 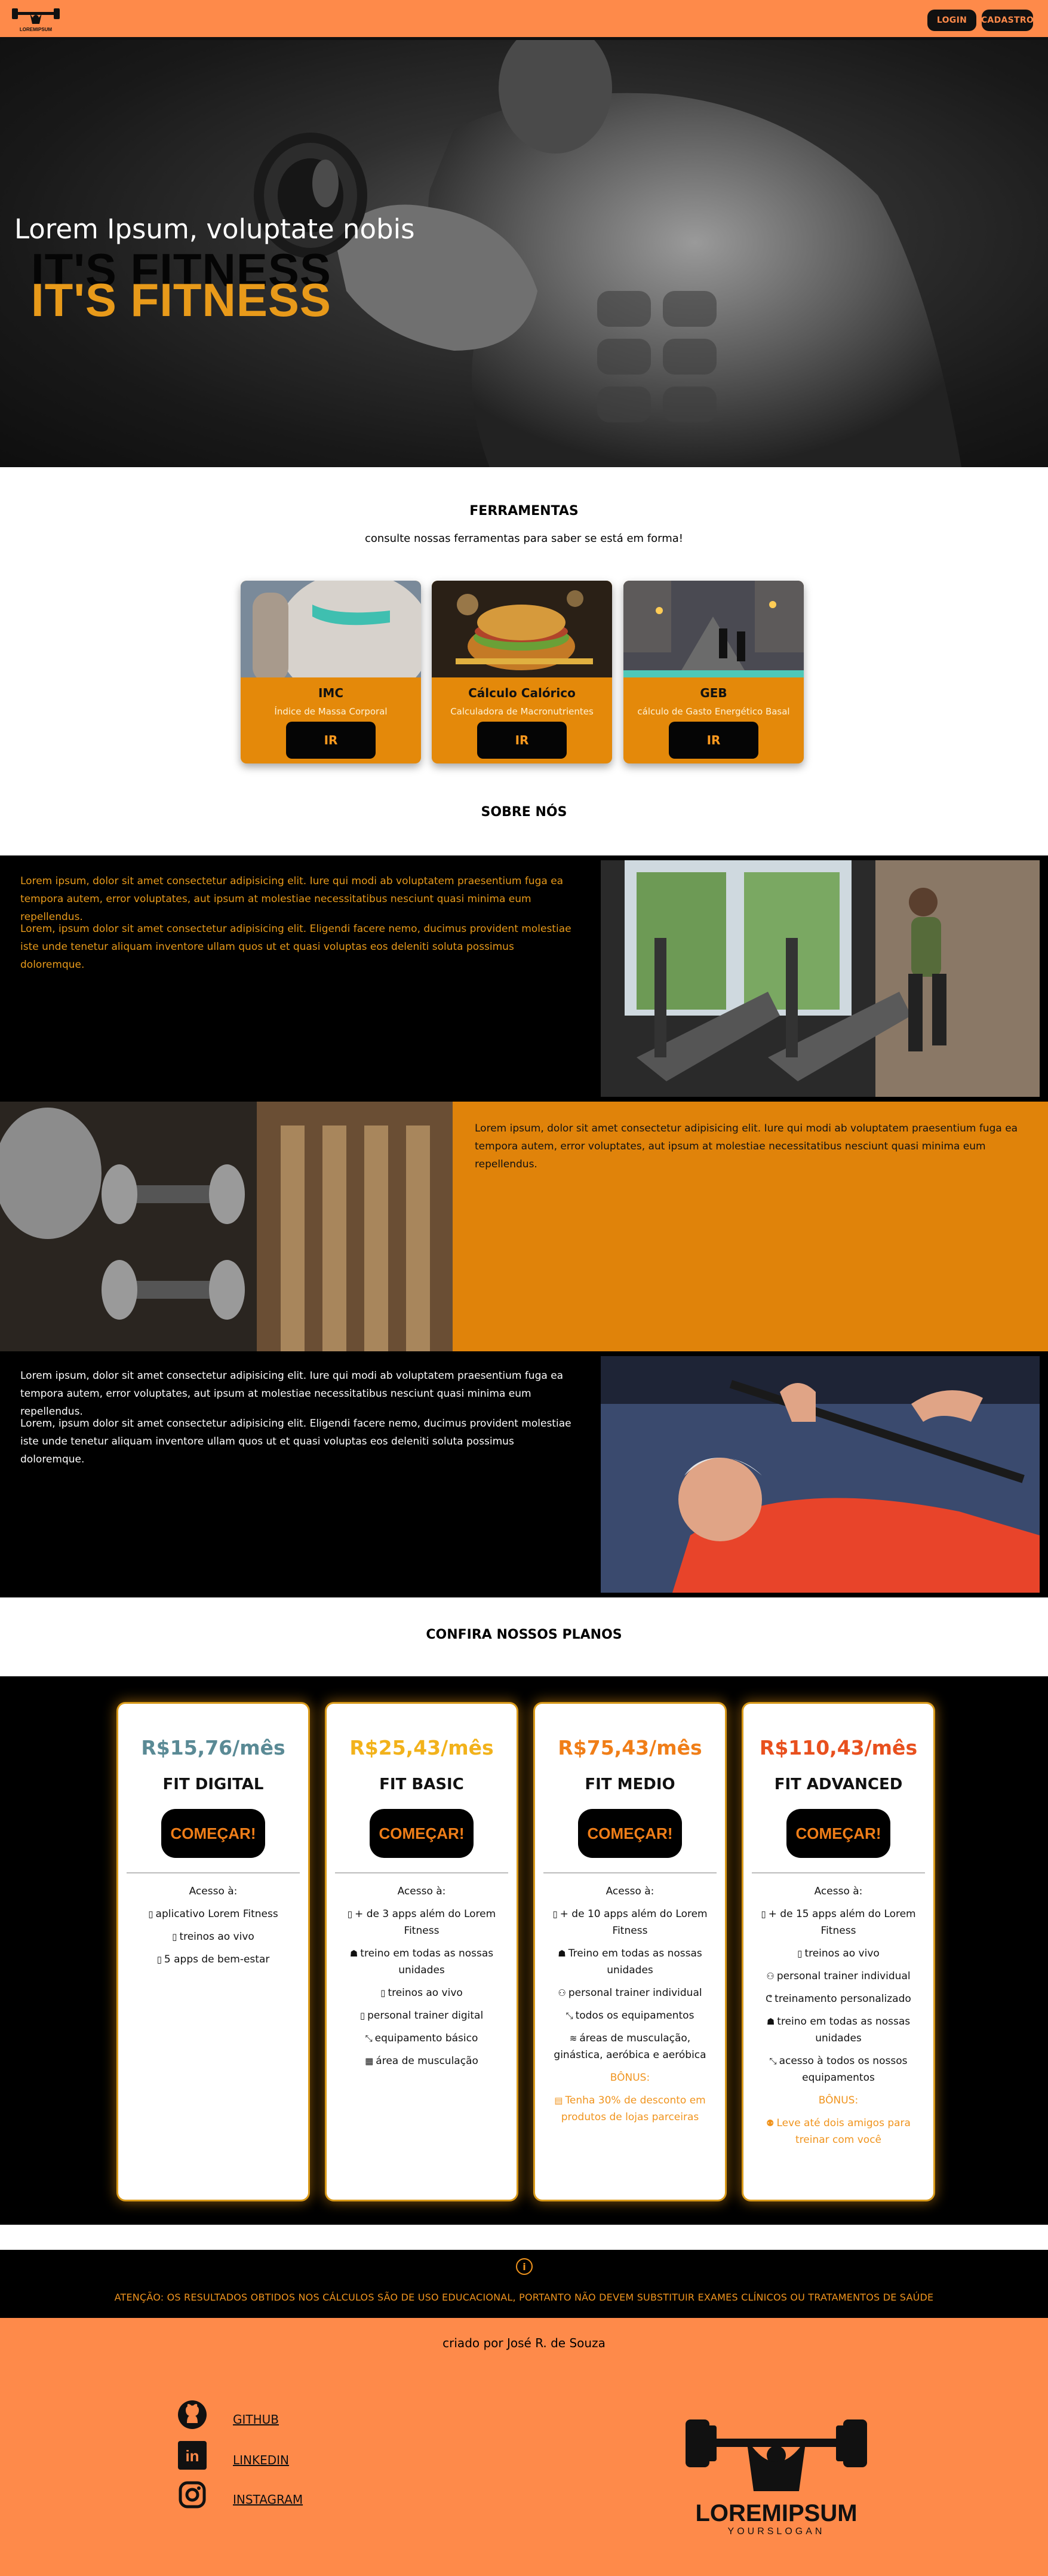 What do you see at coordinates (838, 1922) in the screenshot?
I see `feature-item: ▯ + de 15 apps além do Lorem Fitness` at bounding box center [838, 1922].